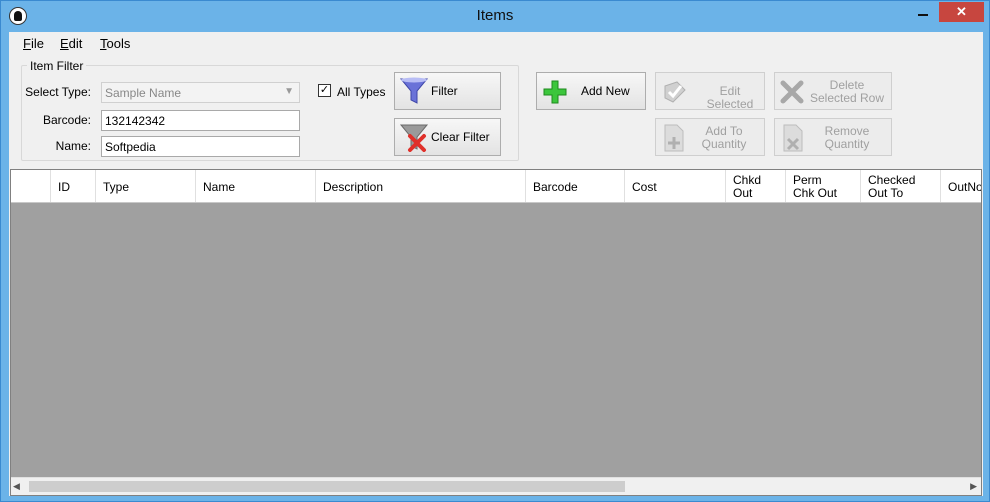  What do you see at coordinates (674, 138) in the screenshot?
I see `add-quantity-icon` at bounding box center [674, 138].